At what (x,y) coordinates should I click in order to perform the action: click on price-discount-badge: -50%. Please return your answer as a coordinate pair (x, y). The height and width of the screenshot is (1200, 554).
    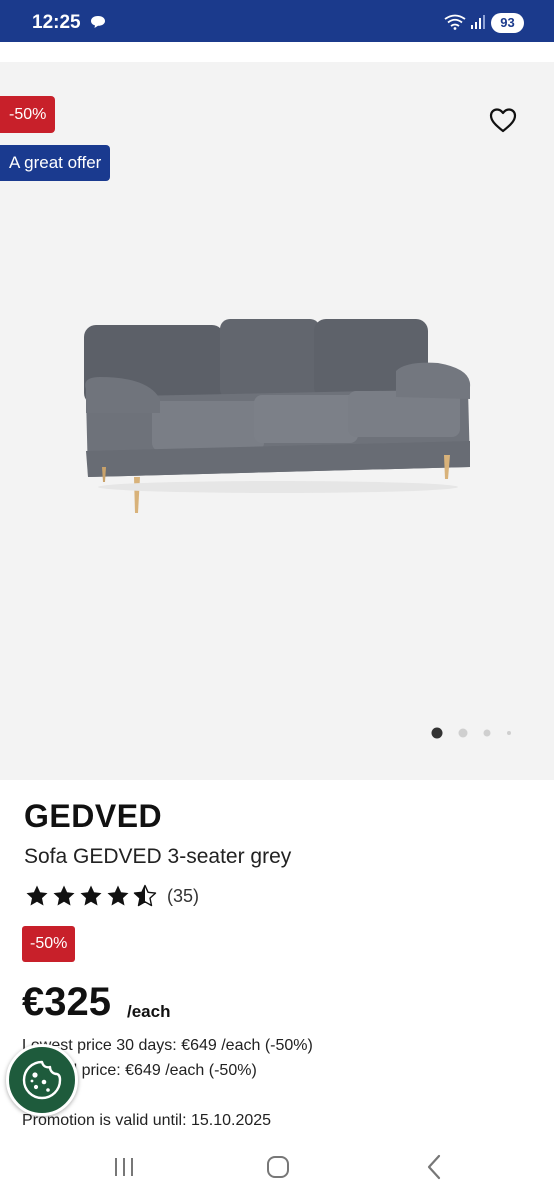
    Looking at the image, I should click on (49, 944).